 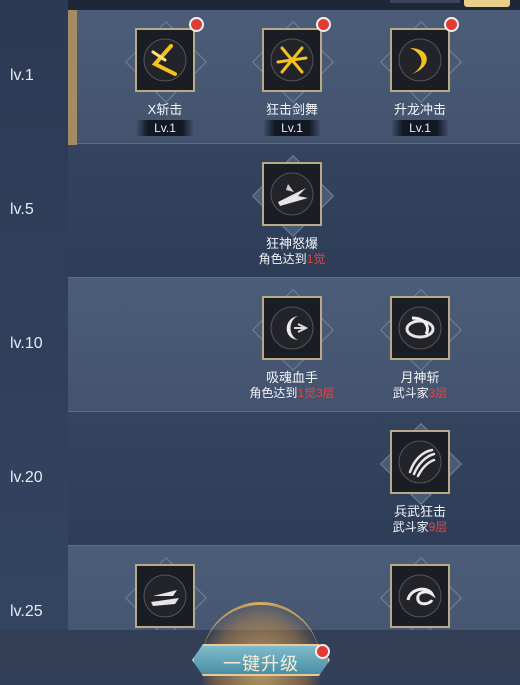 I want to click on skill-name: 升龙冲击, so click(x=419, y=109).